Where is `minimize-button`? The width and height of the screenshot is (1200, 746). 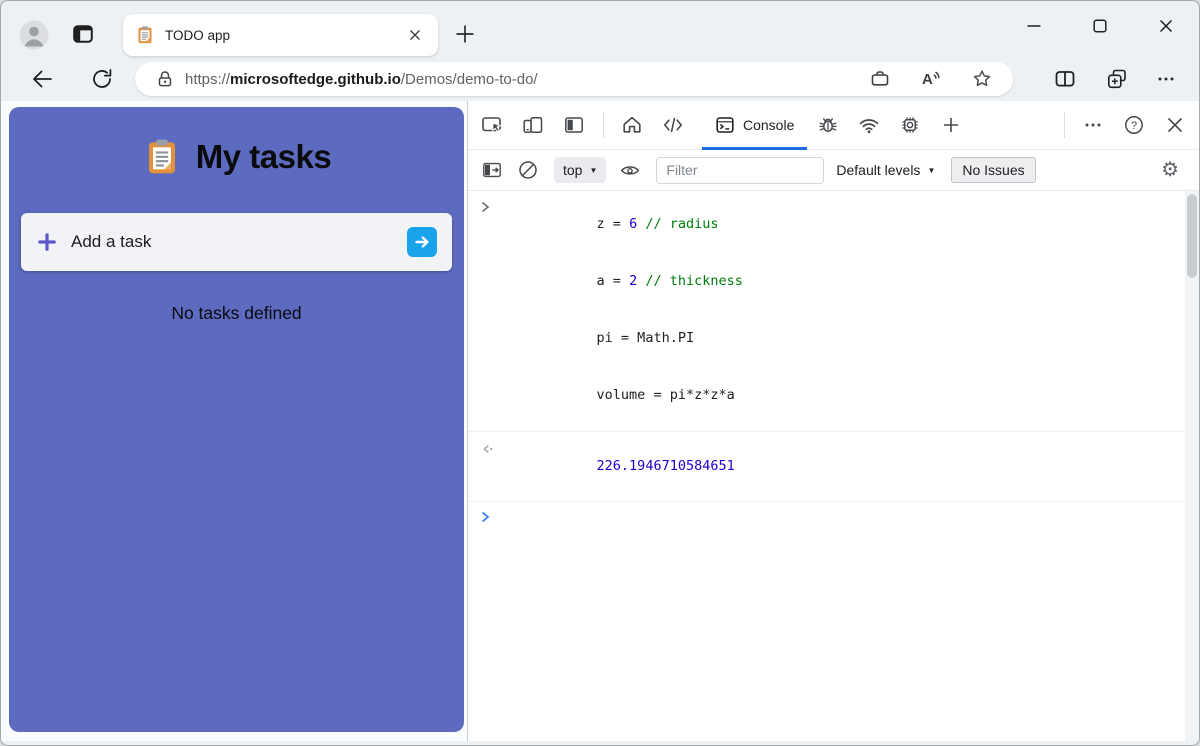 minimize-button is located at coordinates (1034, 26).